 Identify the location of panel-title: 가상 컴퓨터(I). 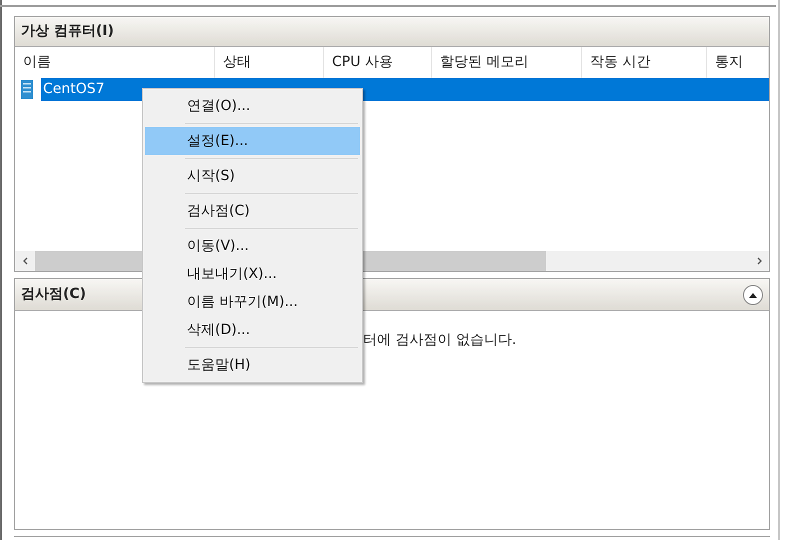
(67, 31).